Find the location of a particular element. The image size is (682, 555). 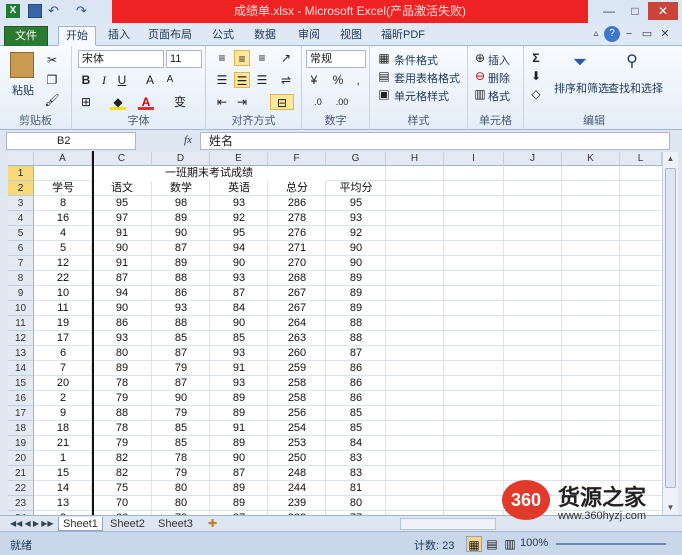

table-cell: 92 is located at coordinates (356, 233).